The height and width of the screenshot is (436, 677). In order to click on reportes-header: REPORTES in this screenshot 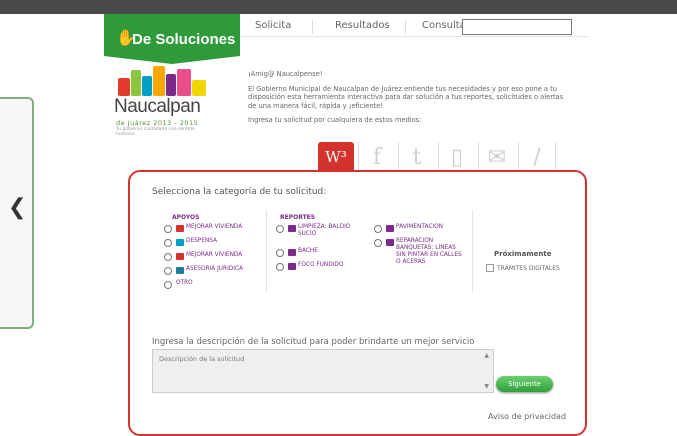, I will do `click(298, 217)`.